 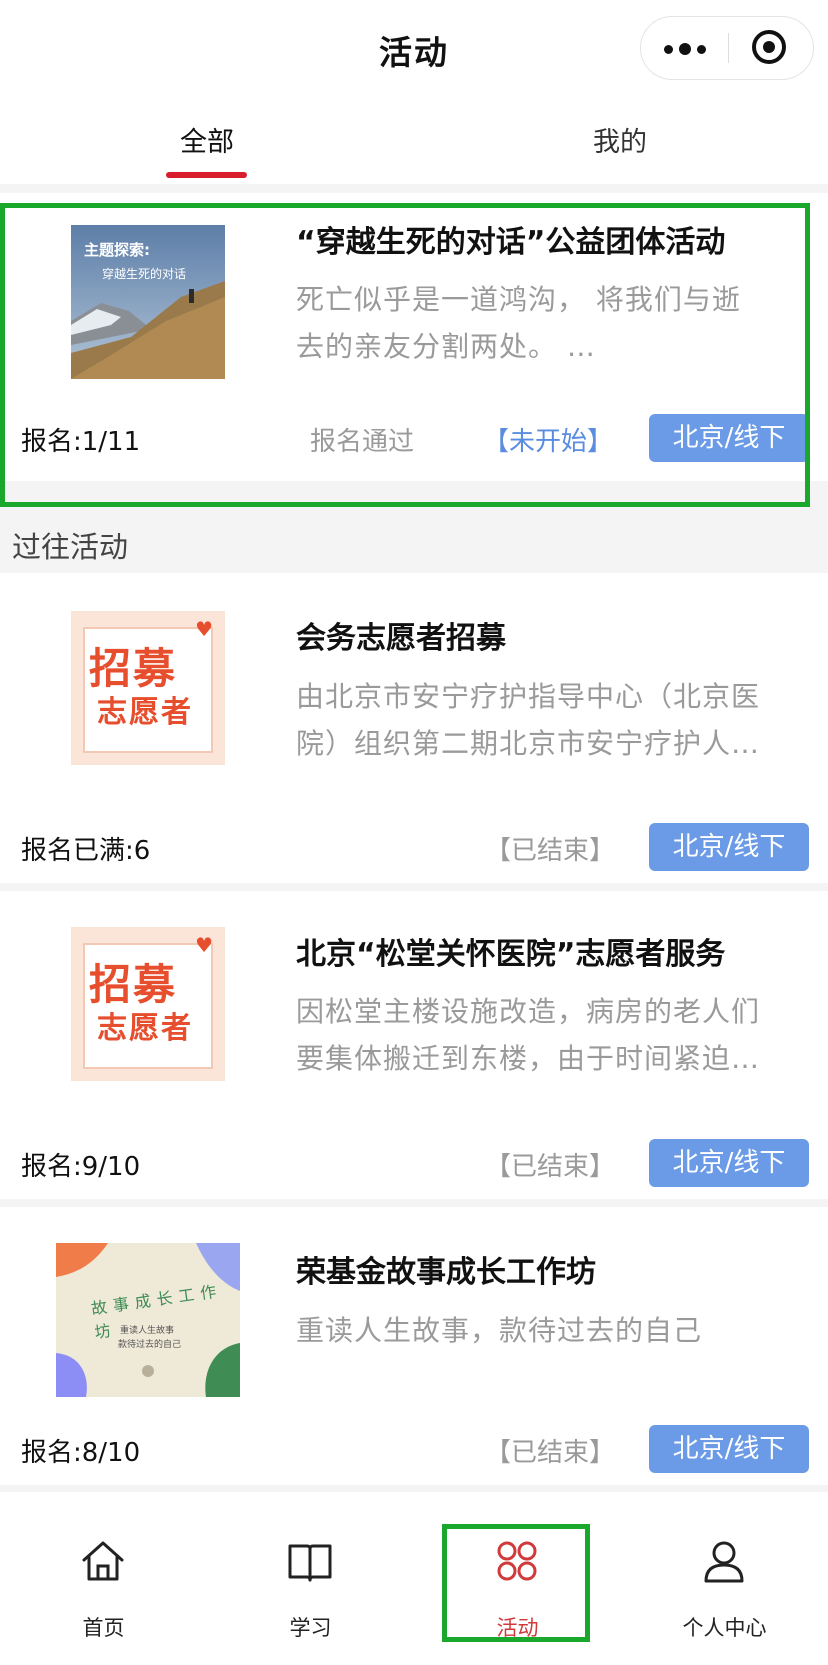 I want to click on activity-title: 荣基金故事成长工作坊, so click(x=446, y=1272).